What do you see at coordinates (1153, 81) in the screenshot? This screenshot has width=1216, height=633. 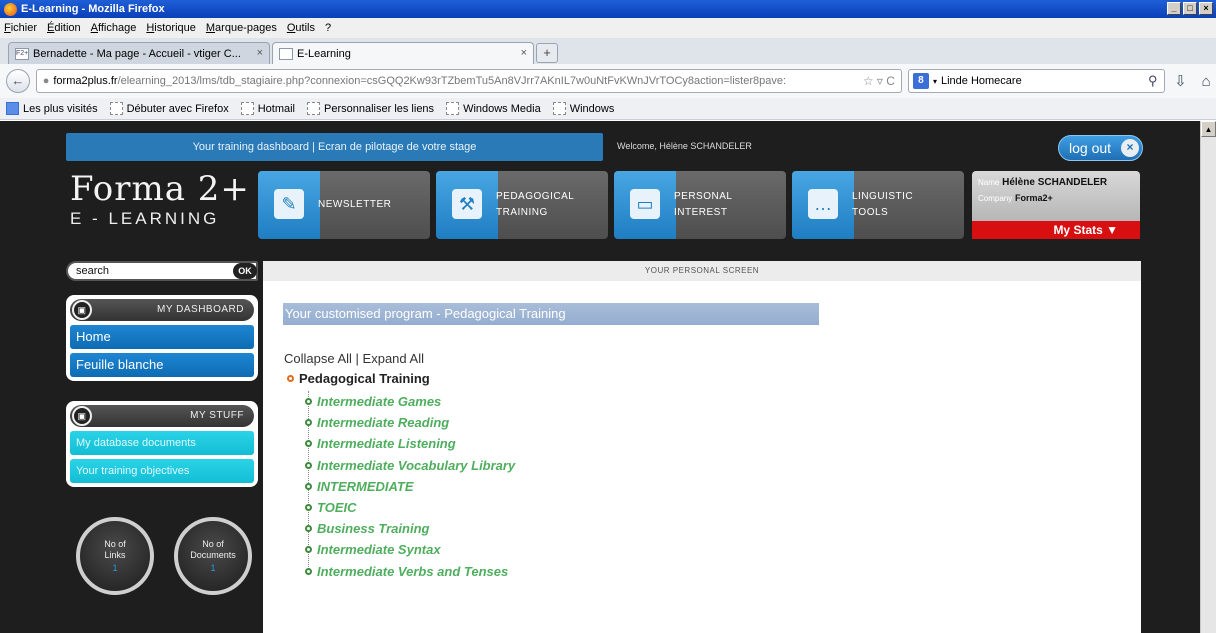 I see `search-icon: ⚲` at bounding box center [1153, 81].